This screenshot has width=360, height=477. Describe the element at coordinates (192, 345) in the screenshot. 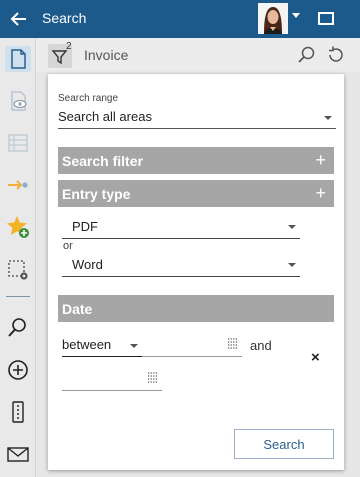

I see `date-from-field` at that location.